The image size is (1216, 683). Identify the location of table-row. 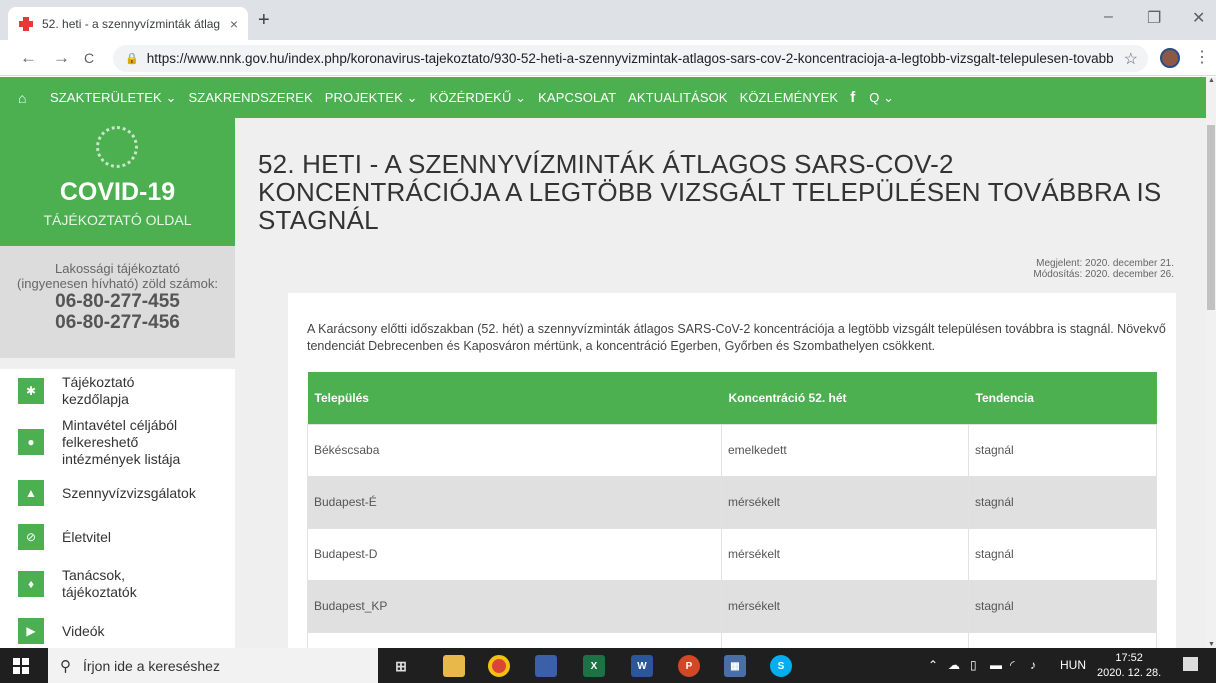
(732, 639).